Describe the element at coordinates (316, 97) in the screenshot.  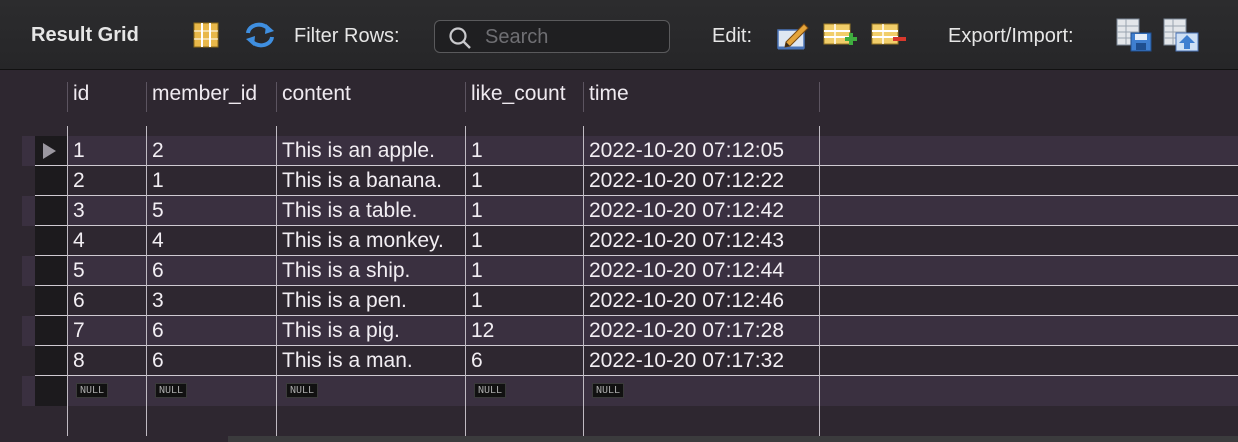
I see `column-header-content: content` at that location.